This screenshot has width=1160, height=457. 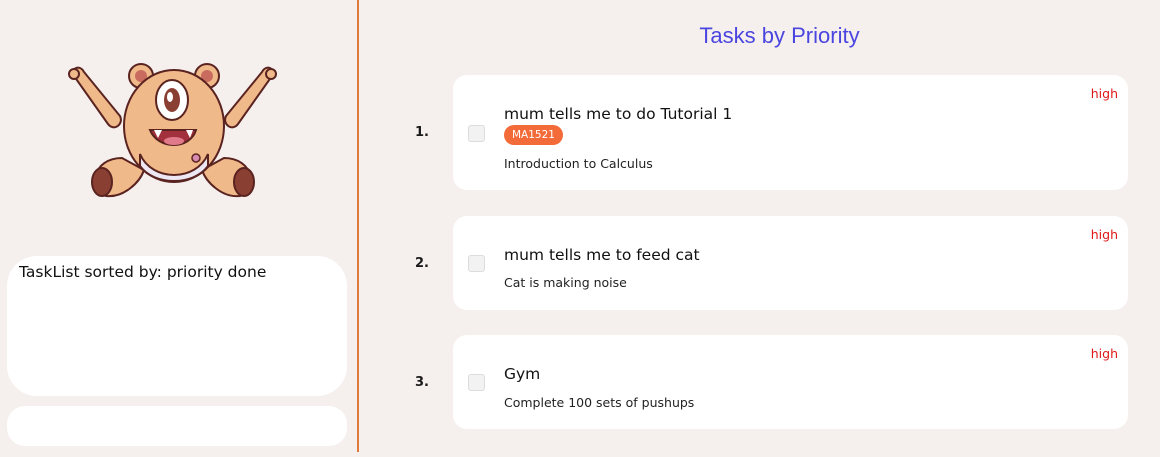 What do you see at coordinates (177, 326) in the screenshot?
I see `result-display-box: TaskList sorted by: priority done` at bounding box center [177, 326].